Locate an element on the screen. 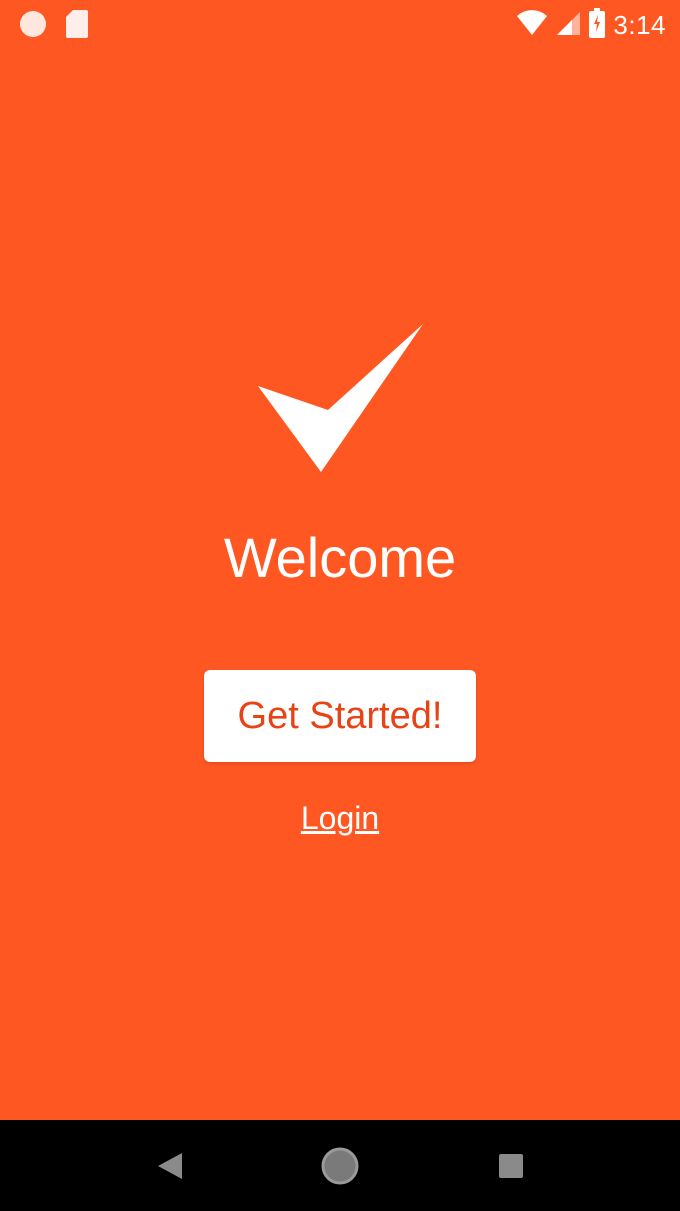 The image size is (680, 1211). checkmark-icon is located at coordinates (340, 398).